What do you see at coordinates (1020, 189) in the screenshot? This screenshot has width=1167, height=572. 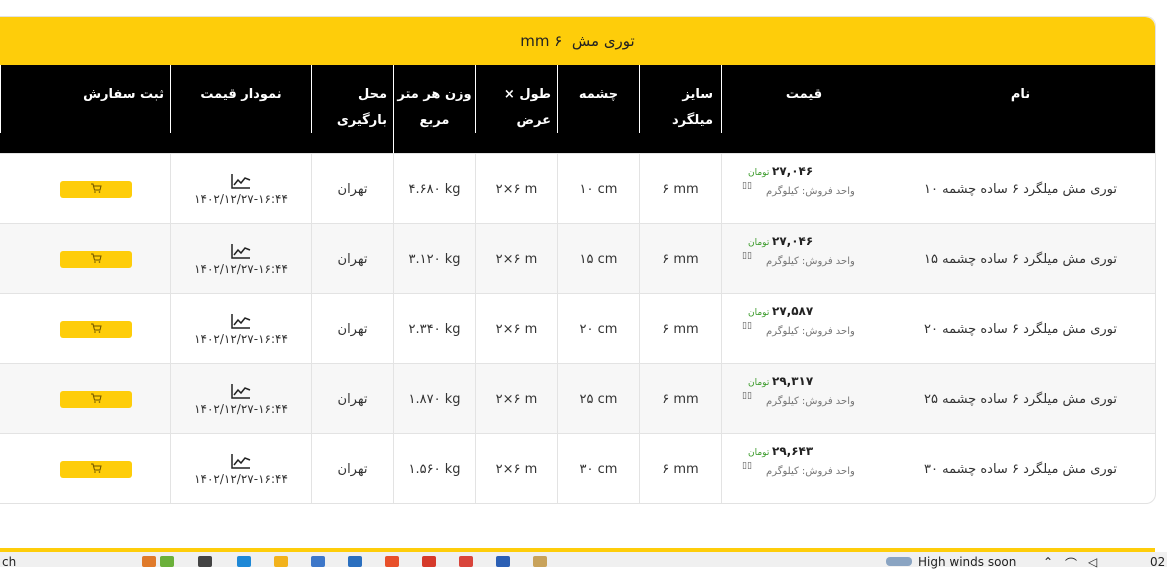 I see `product-name: توری مش میلگرد ۶ ساده چشمه ۱۰` at bounding box center [1020, 189].